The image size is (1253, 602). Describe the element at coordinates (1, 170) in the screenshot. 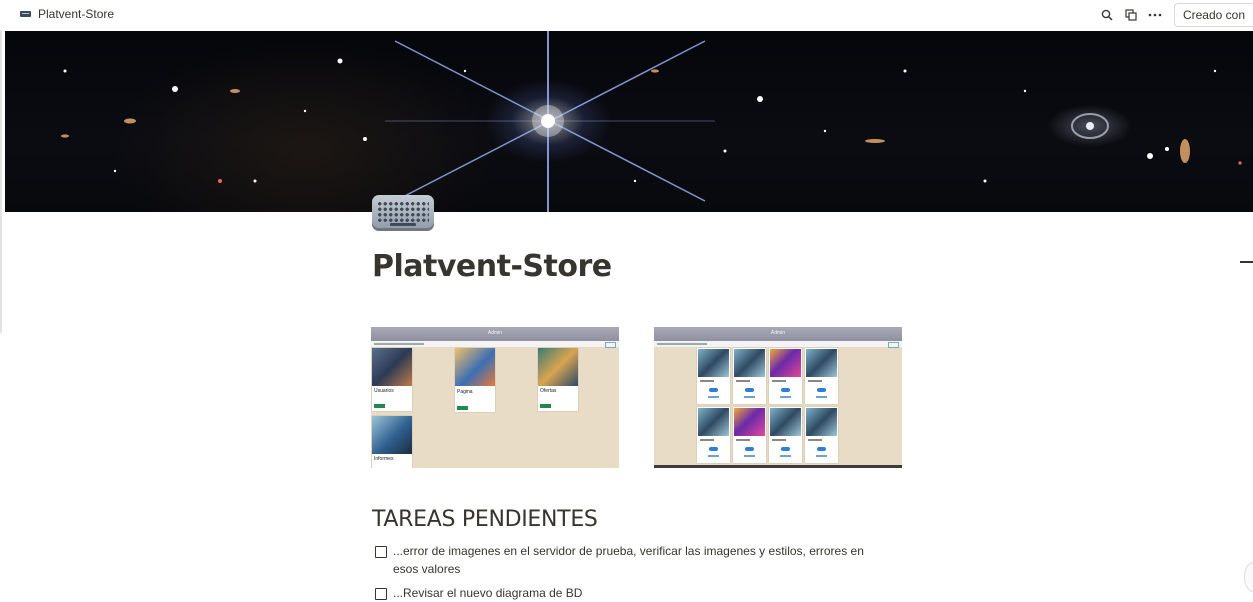

I see `left-edge-strip` at that location.